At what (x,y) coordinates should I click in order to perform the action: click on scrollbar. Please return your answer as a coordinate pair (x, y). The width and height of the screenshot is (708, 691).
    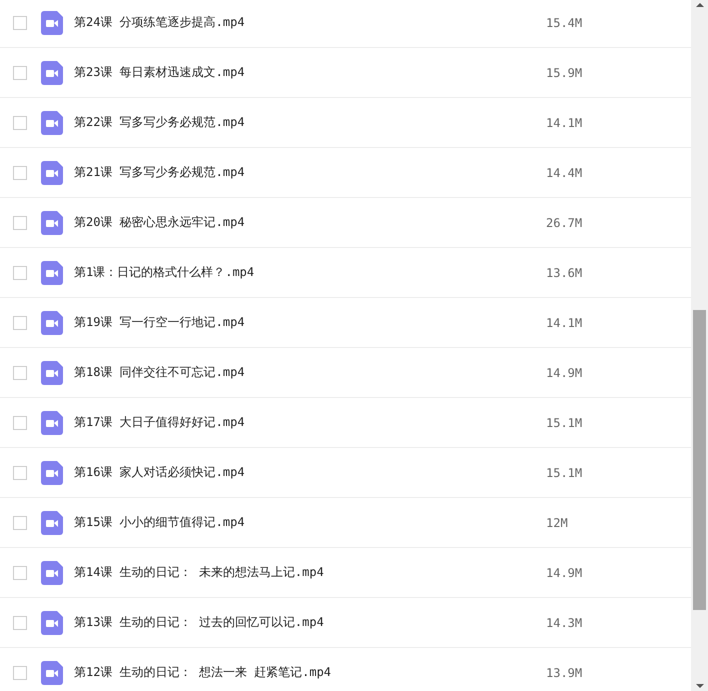
    Looking at the image, I should click on (699, 345).